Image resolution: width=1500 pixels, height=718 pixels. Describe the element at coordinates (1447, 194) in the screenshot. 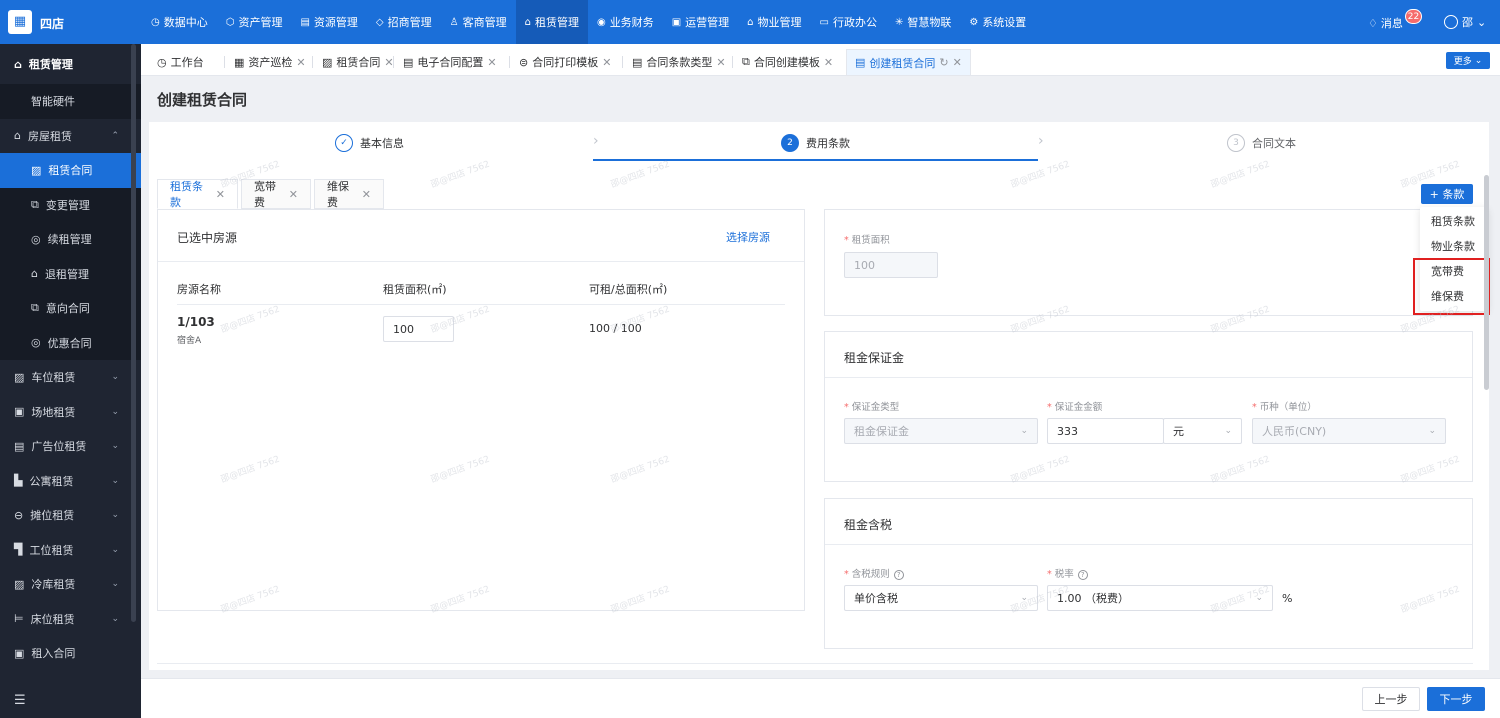

I see `add-clause-button: + 条款` at that location.